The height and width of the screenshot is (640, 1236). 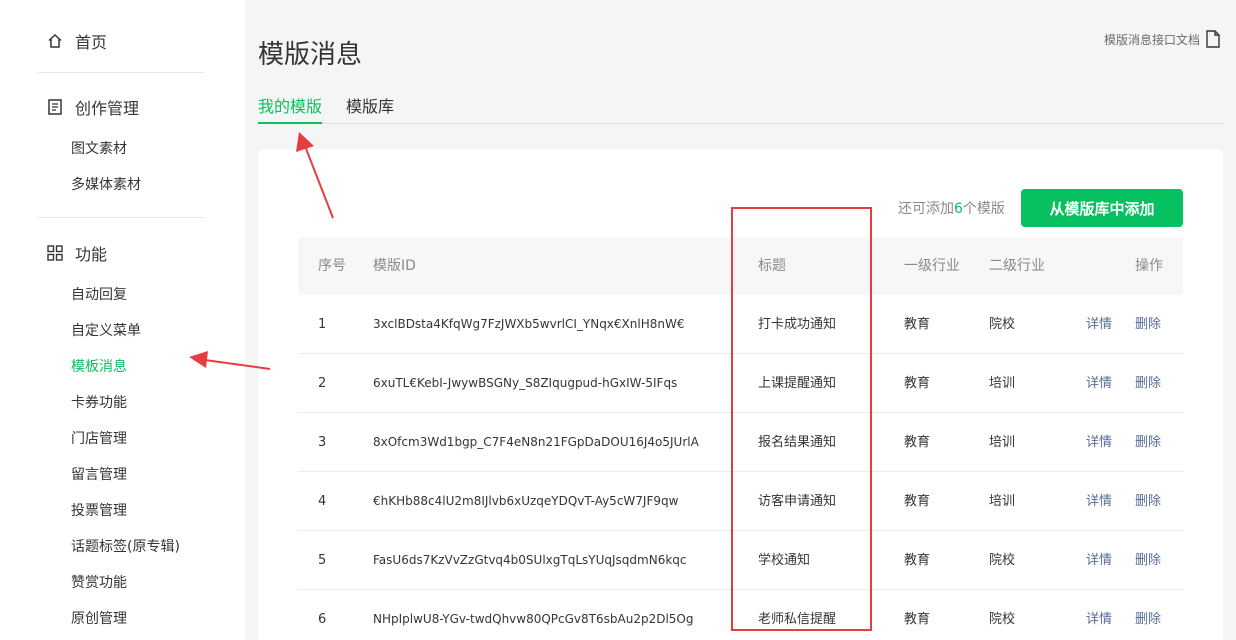 I want to click on add-from-library-button: 从模版库中添加, so click(x=1102, y=208).